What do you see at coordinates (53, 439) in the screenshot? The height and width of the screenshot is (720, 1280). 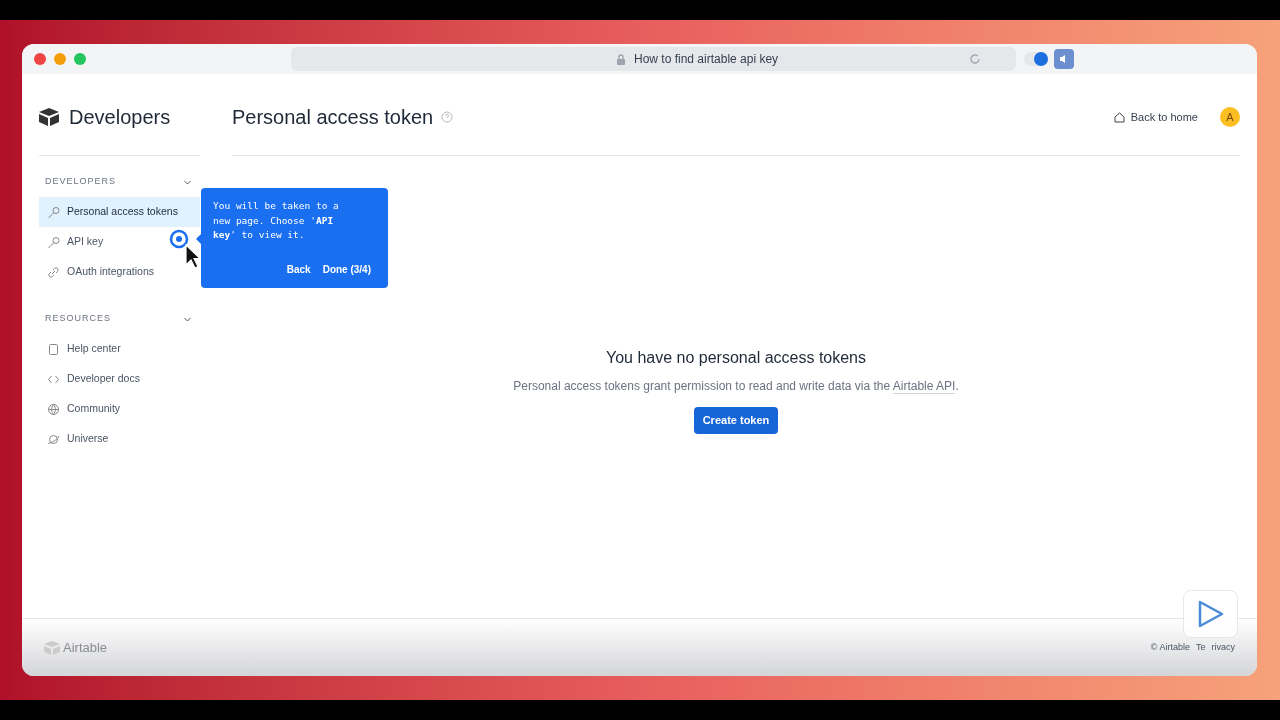 I see `planet-icon` at bounding box center [53, 439].